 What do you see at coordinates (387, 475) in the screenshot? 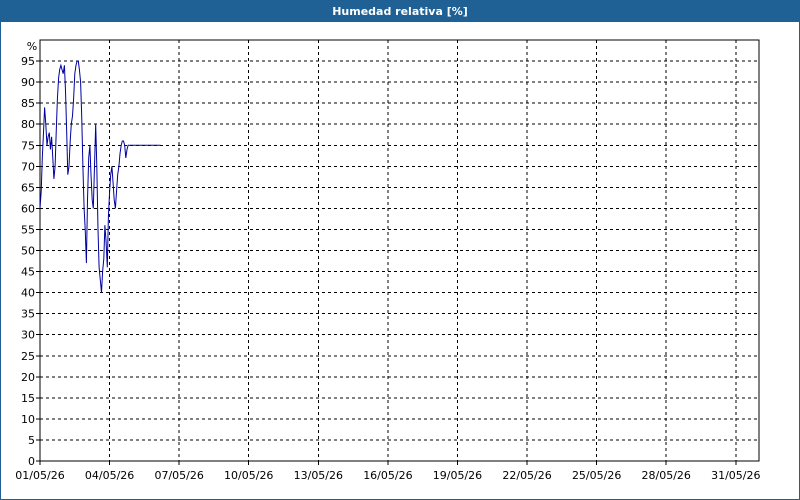
I see `x-tick-label: 16/05/26` at bounding box center [387, 475].